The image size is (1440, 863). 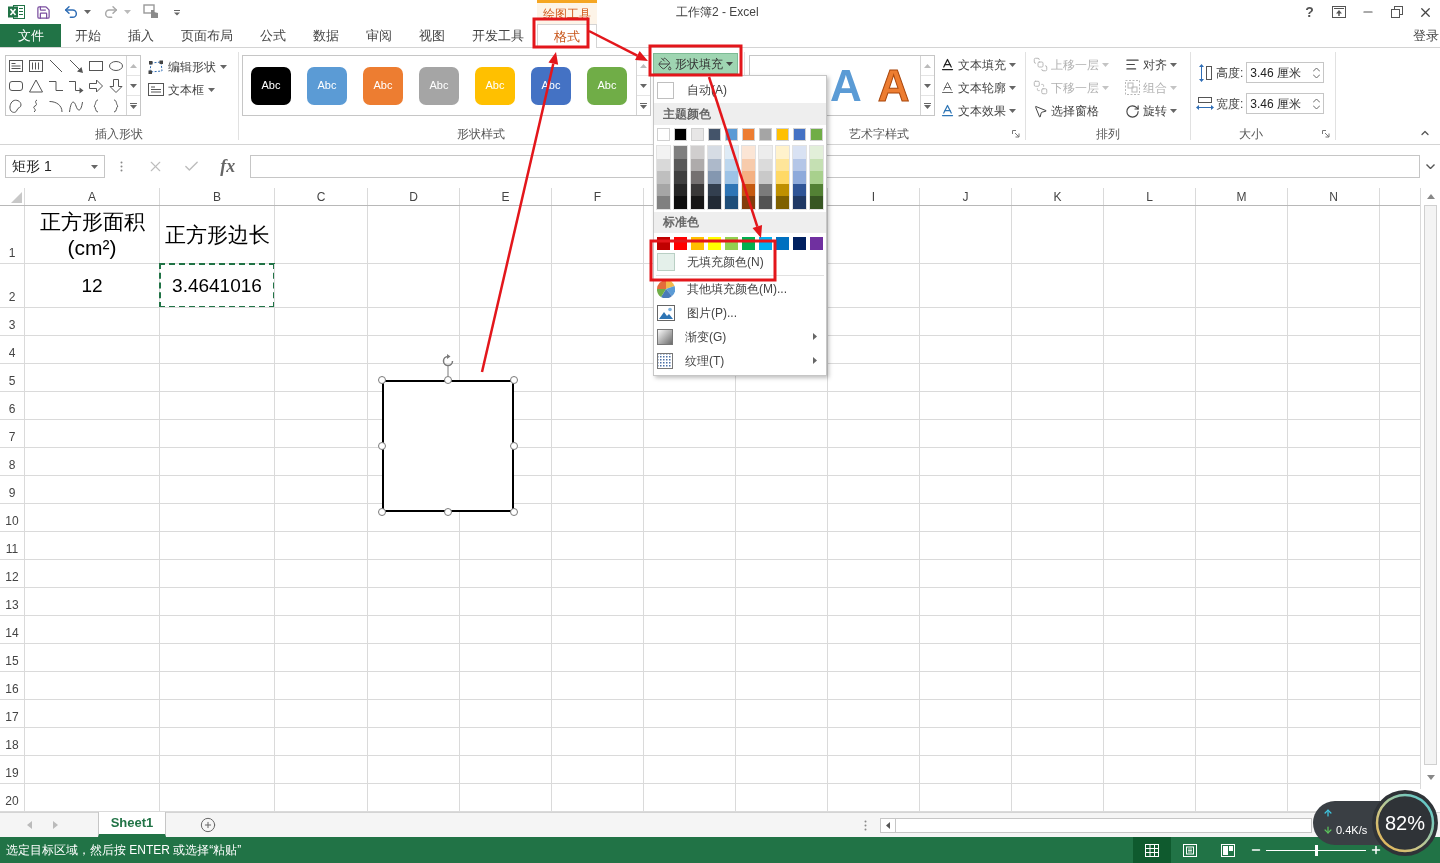 What do you see at coordinates (12, 573) in the screenshot?
I see `row-header: 12` at bounding box center [12, 573].